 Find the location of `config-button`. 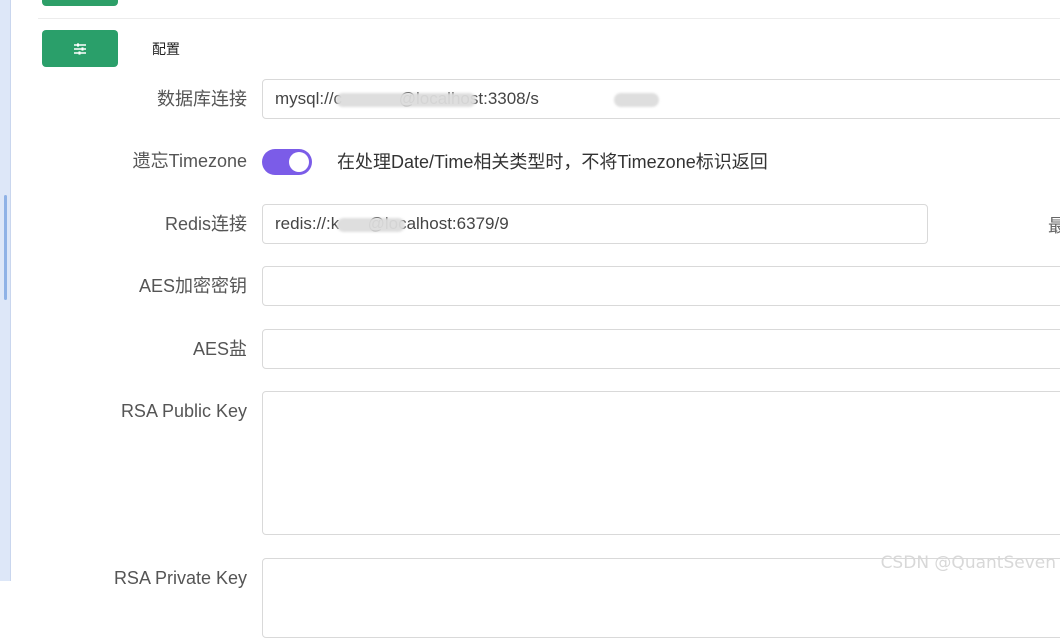

config-button is located at coordinates (80, 48).